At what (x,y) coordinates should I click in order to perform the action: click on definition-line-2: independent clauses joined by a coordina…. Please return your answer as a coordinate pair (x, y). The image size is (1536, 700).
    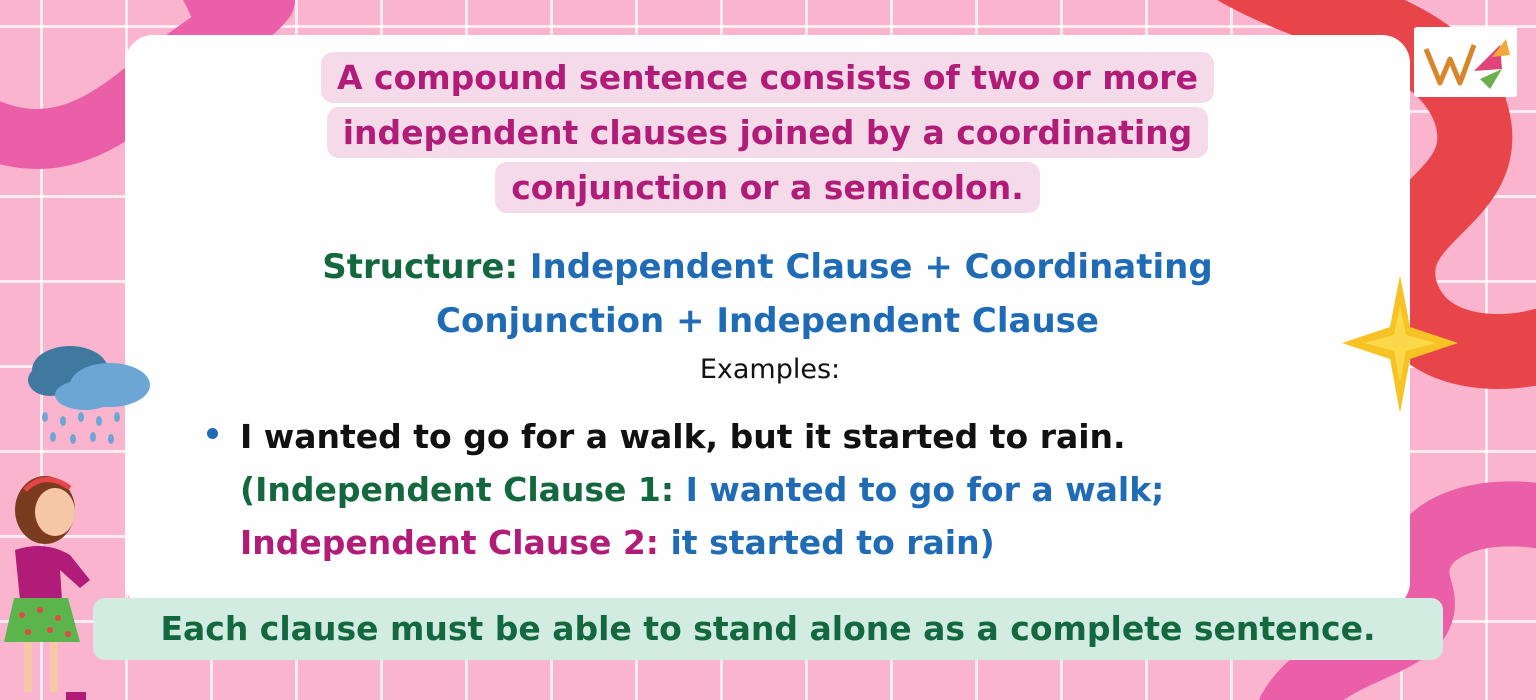
    Looking at the image, I should click on (767, 132).